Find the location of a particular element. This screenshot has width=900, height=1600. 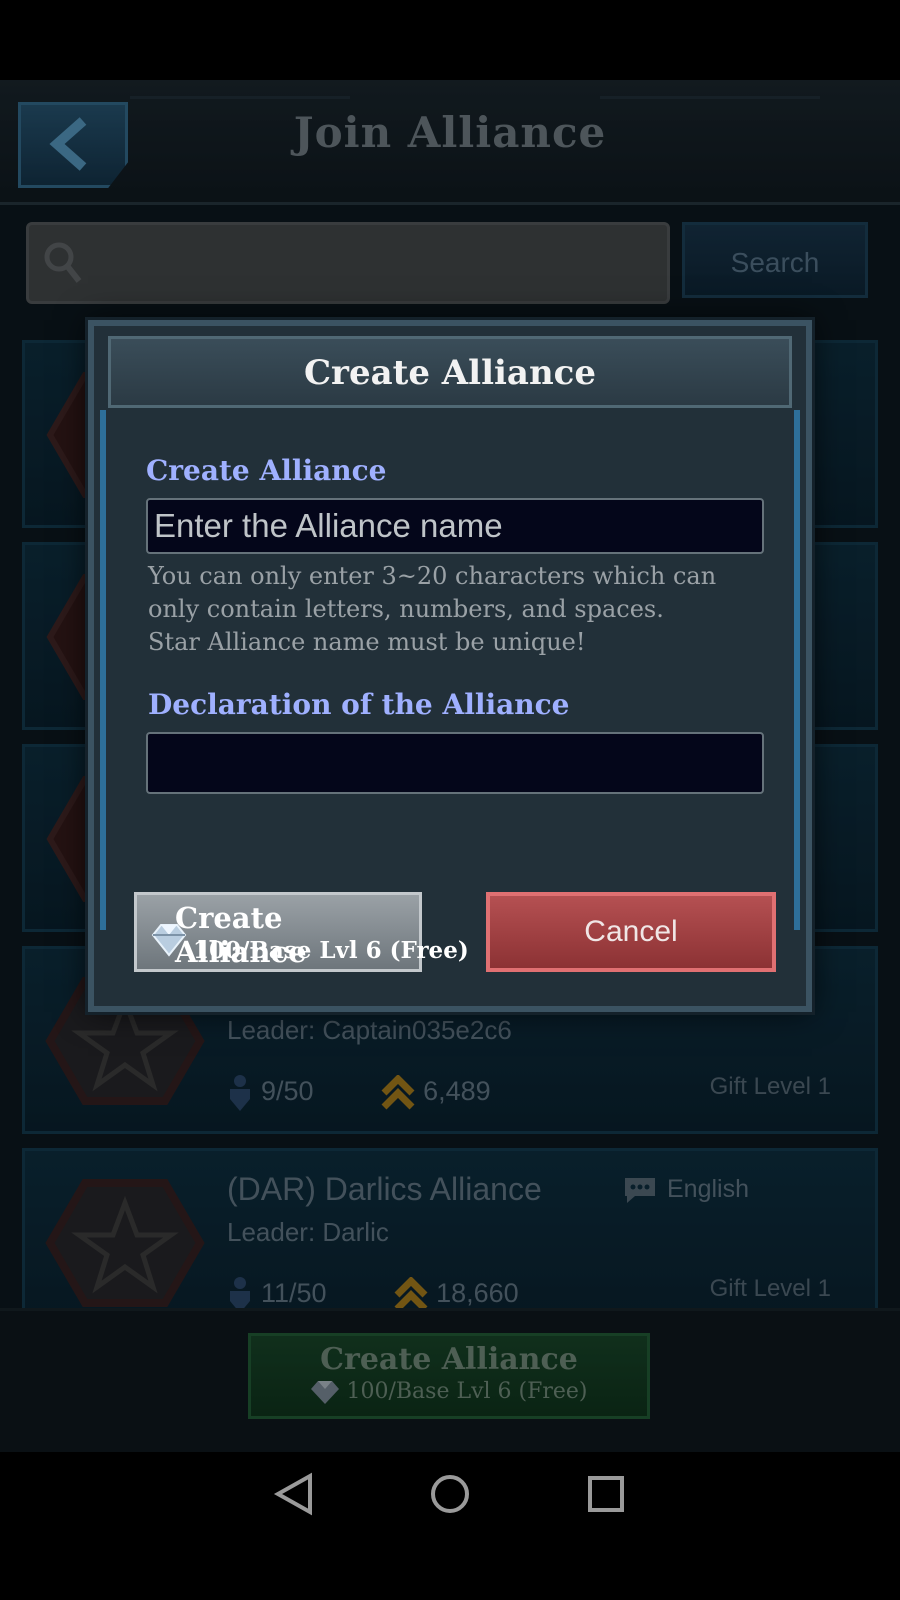

dialog-cancel-button: Cancel is located at coordinates (631, 932).